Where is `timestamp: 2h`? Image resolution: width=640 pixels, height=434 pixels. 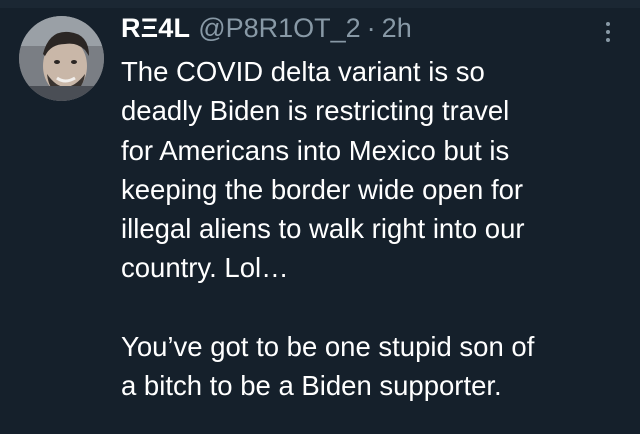
timestamp: 2h is located at coordinates (397, 28).